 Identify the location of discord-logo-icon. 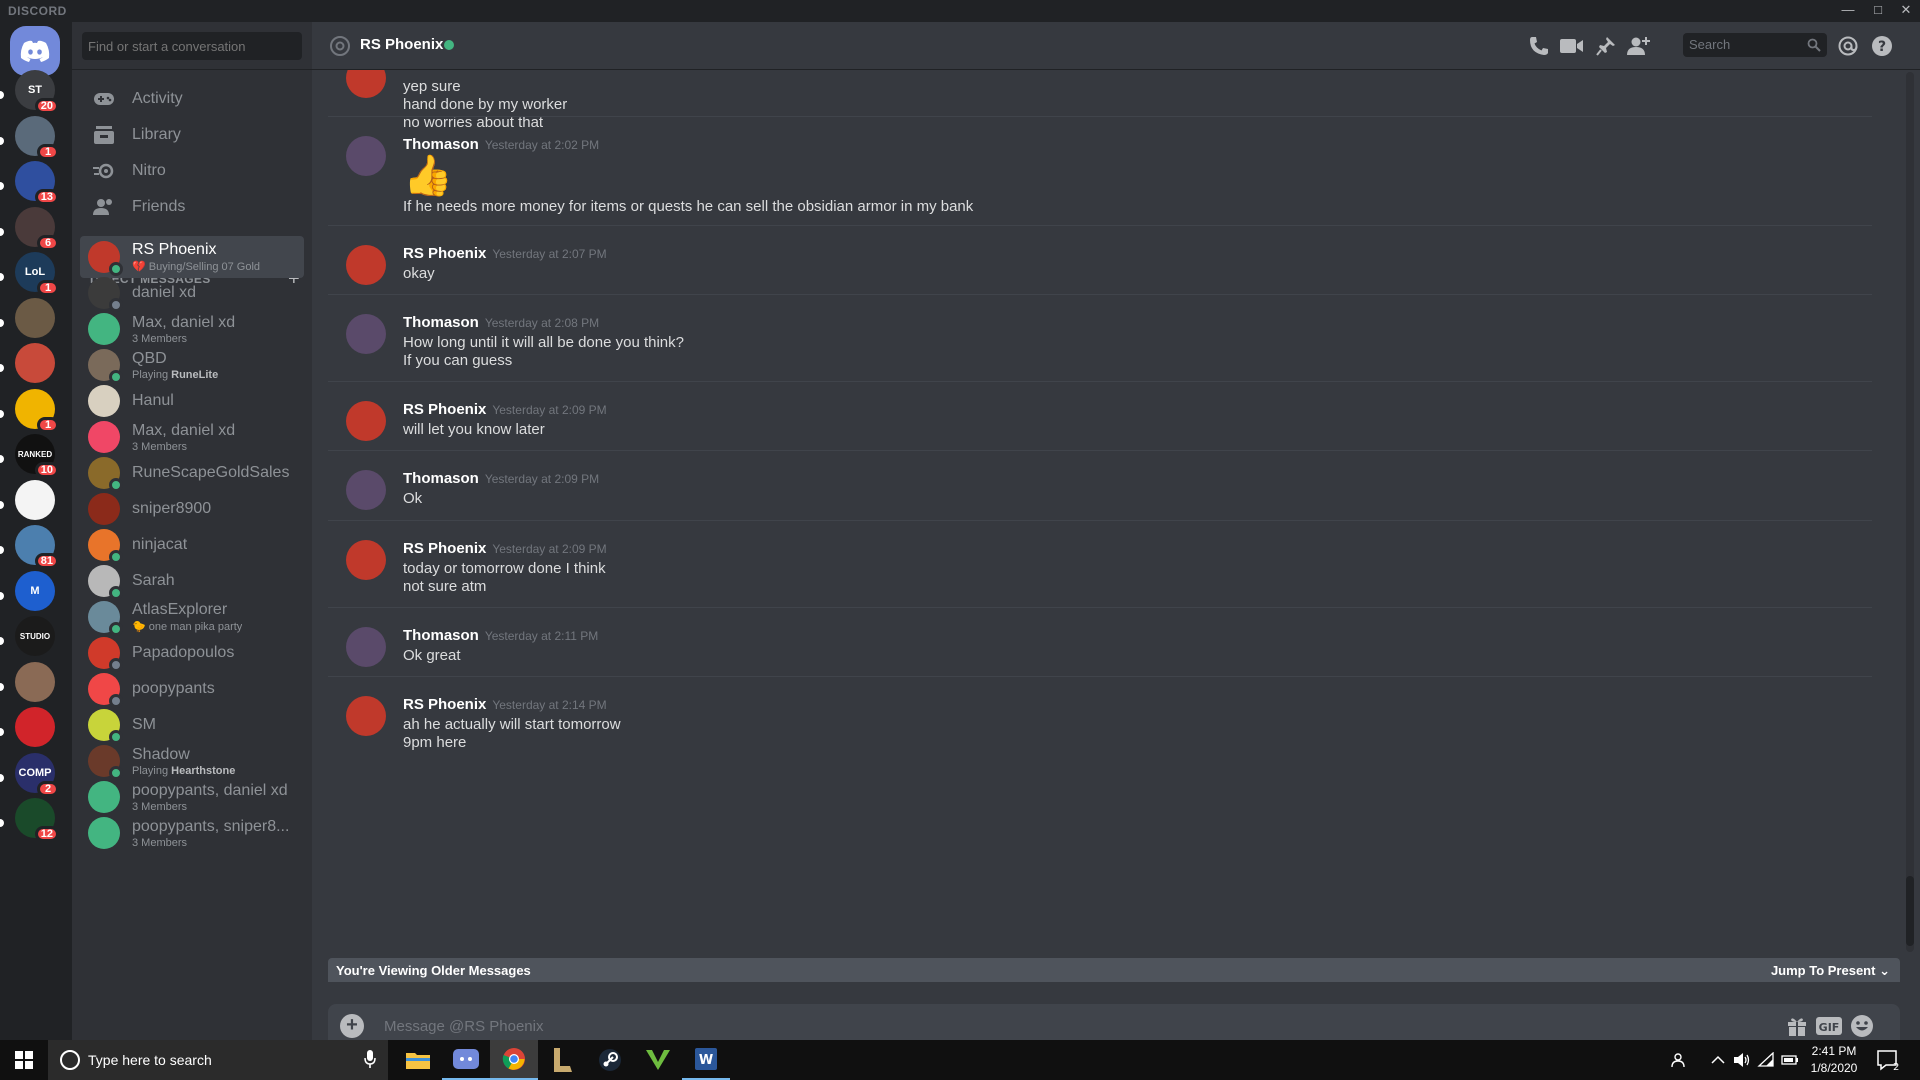
(35, 51).